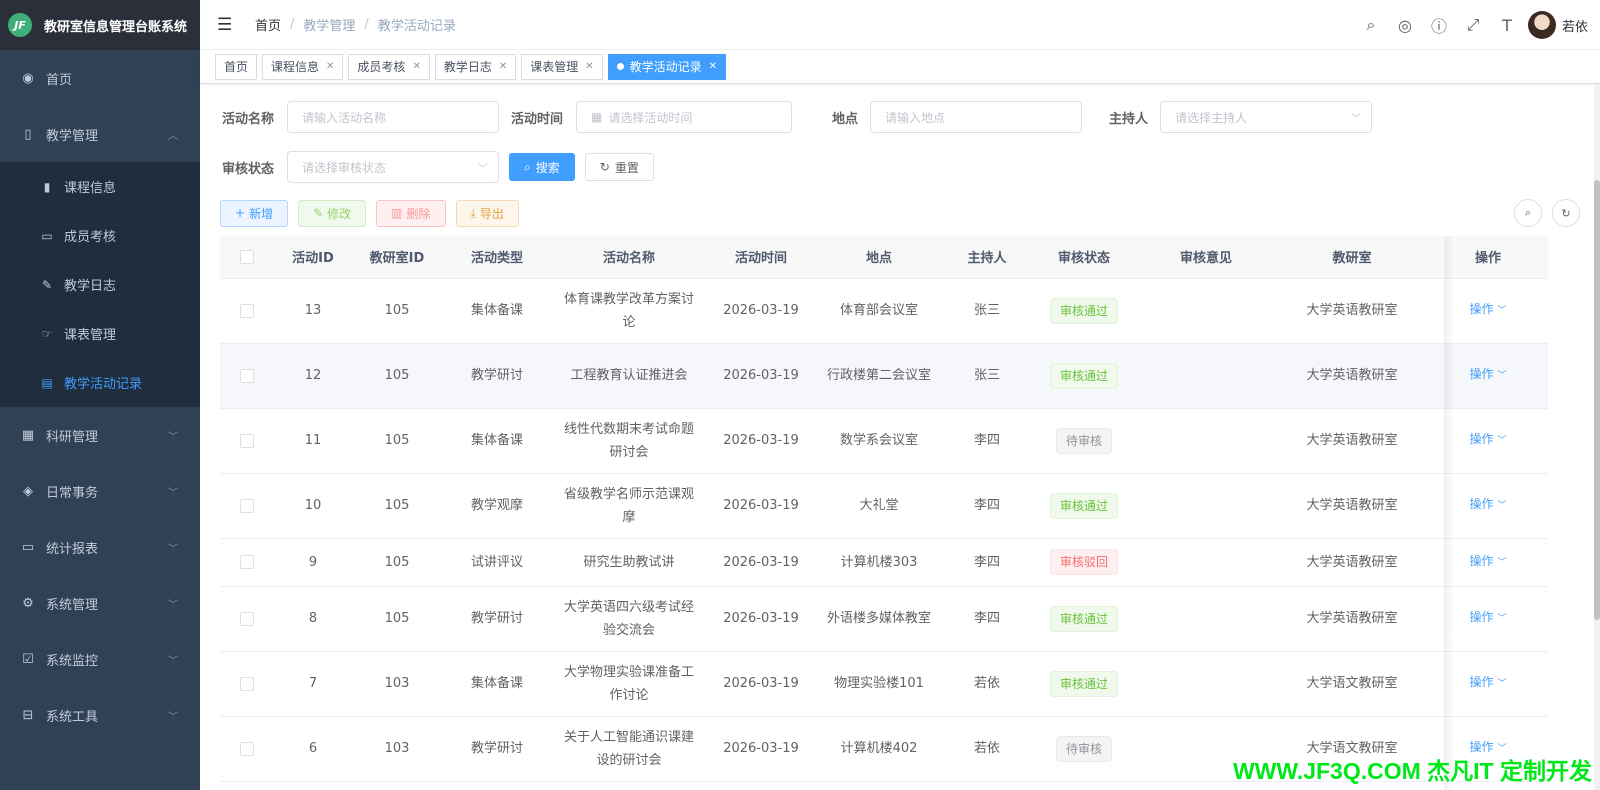 This screenshot has width=1600, height=790. Describe the element at coordinates (1405, 25) in the screenshot. I see `github-icon: ◎` at that location.